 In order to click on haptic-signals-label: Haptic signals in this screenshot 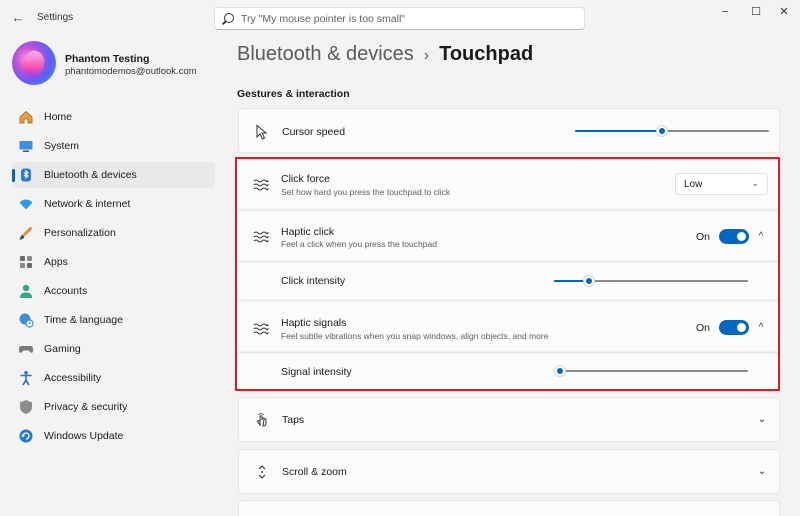, I will do `click(314, 323)`.